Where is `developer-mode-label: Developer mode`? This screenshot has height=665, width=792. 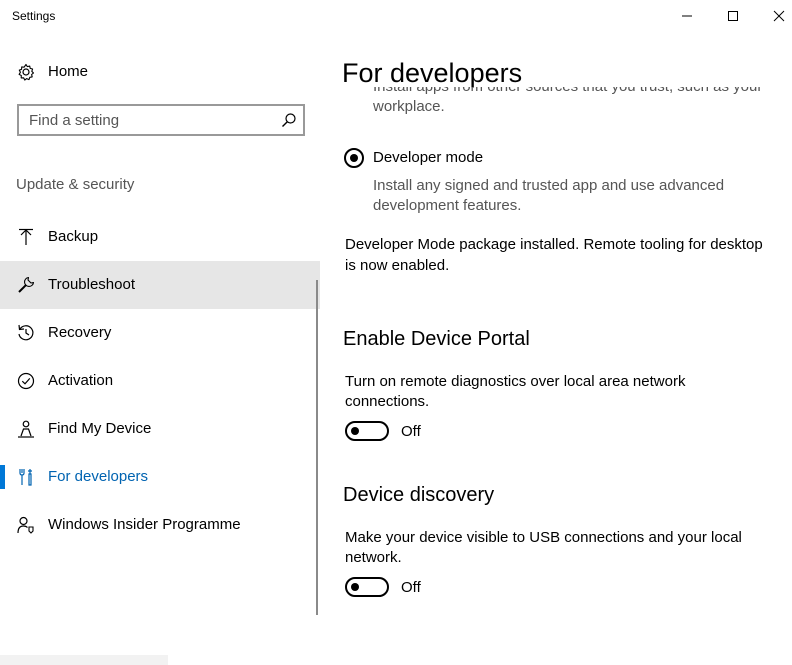
developer-mode-label: Developer mode is located at coordinates (428, 157).